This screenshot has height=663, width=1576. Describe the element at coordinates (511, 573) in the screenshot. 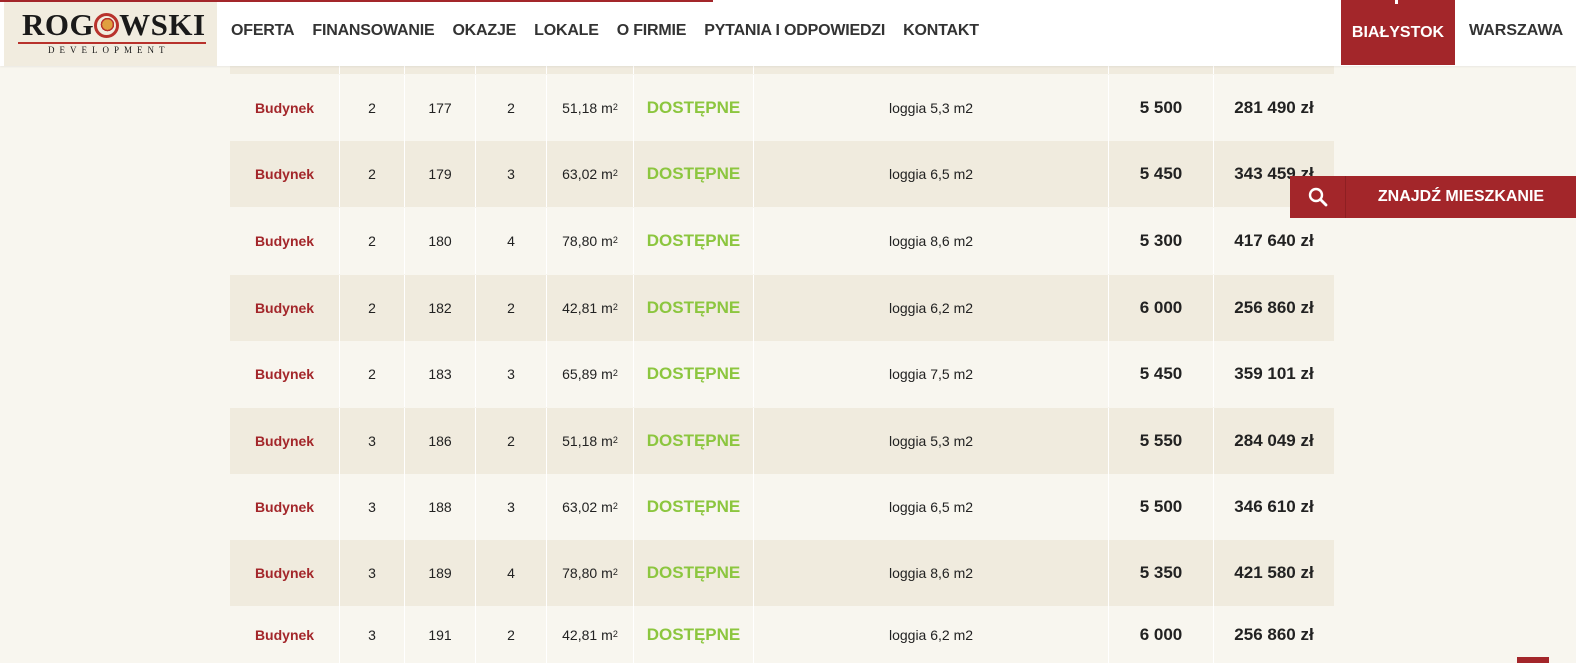

I see `cell-rooms: 4` at that location.